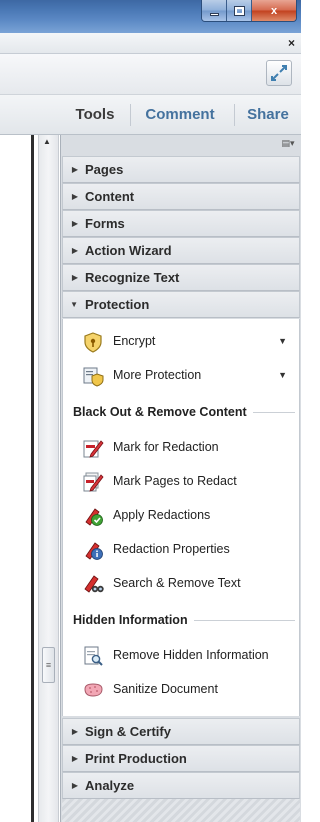 Image resolution: width=320 pixels, height=822 pixels. Describe the element at coordinates (181, 223) in the screenshot. I see `section-forms: ▶ Forms` at that location.